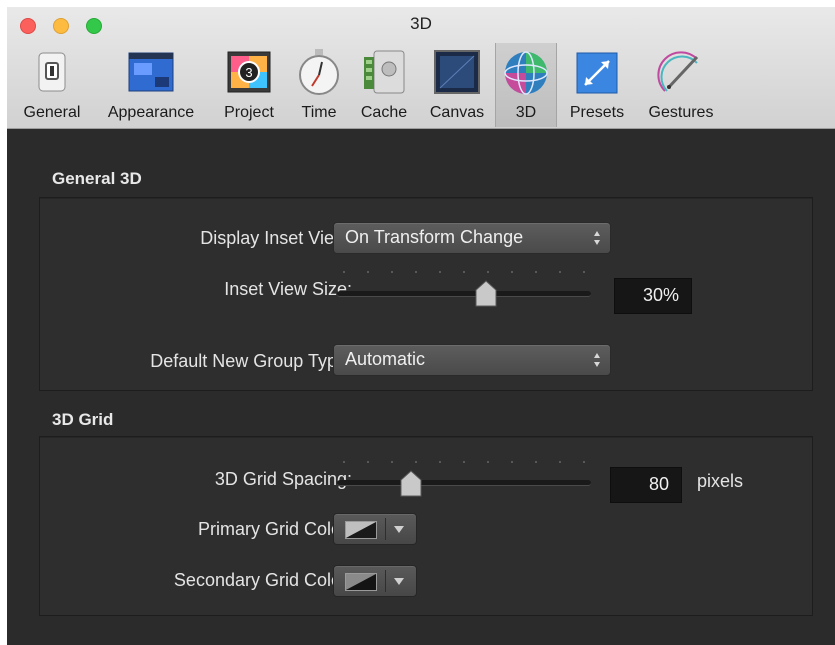 The image size is (835, 645). I want to click on grid-spacing-slider-ticks, so click(464, 462).